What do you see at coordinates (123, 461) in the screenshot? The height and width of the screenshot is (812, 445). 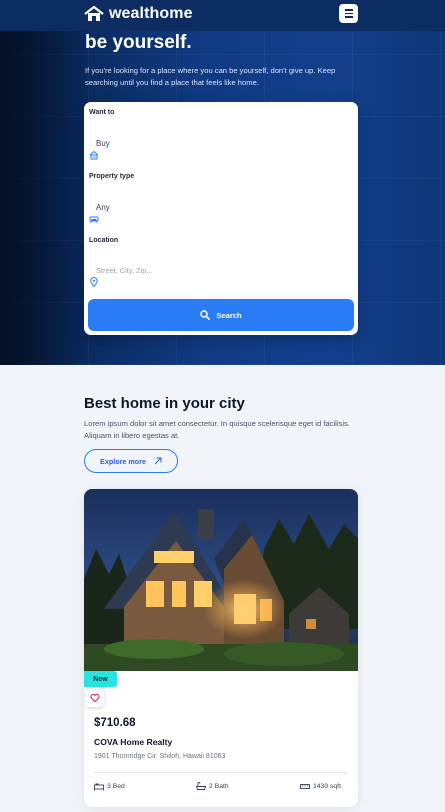 I see `explore-more-label: Explore more` at bounding box center [123, 461].